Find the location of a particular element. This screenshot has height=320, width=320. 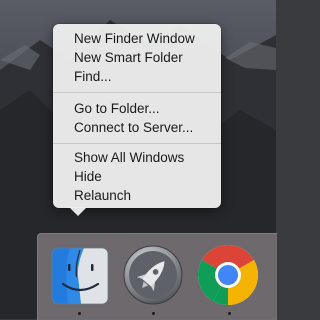

menu-item-hide: Hide is located at coordinates (88, 176).